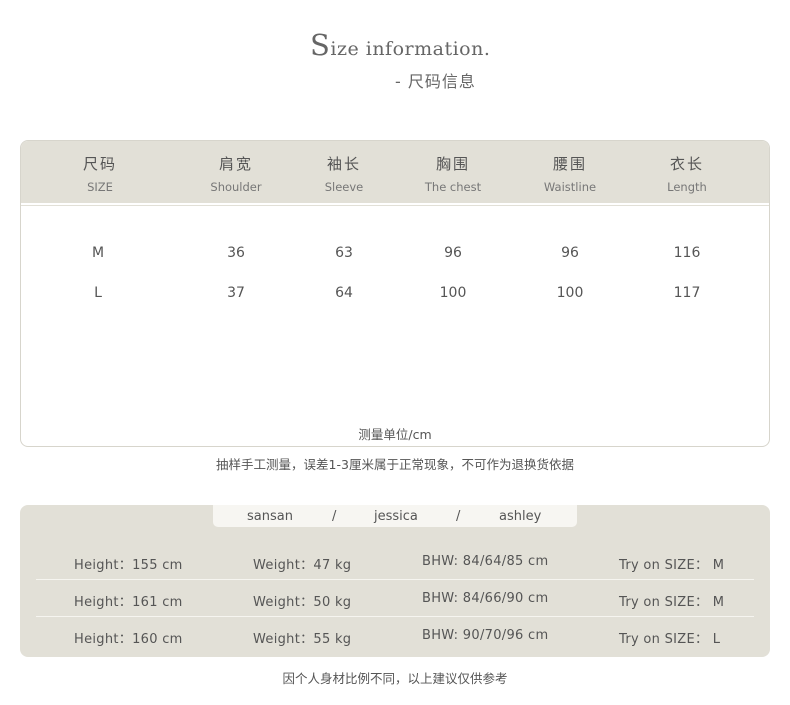  What do you see at coordinates (236, 253) in the screenshot?
I see `cell-shoulder: 36` at bounding box center [236, 253].